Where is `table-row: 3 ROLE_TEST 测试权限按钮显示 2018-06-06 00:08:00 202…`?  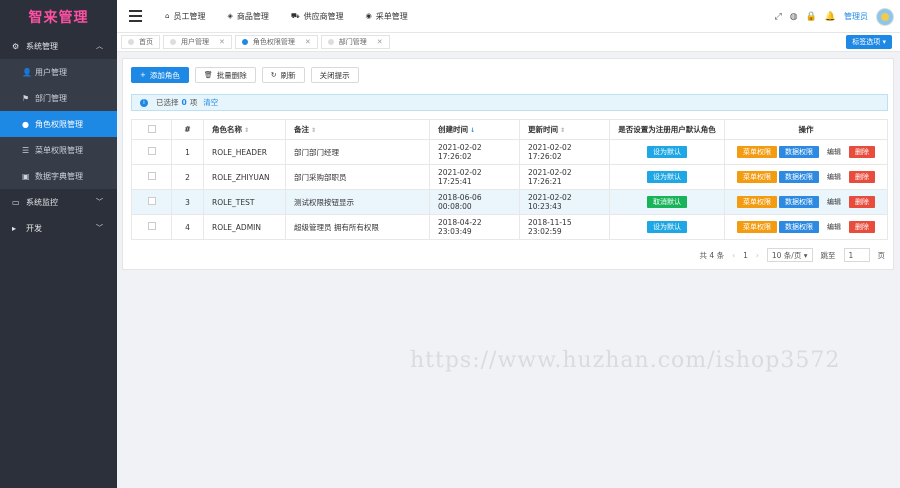
table-row: 3 ROLE_TEST 测试权限按钮显示 2018-06-06 00:08:00 202… is located at coordinates (509, 202).